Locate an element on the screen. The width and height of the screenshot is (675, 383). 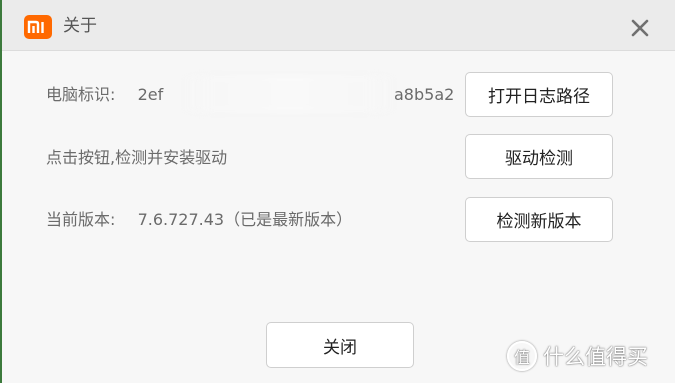
device-id-label: 电脑标识: is located at coordinates (81, 94).